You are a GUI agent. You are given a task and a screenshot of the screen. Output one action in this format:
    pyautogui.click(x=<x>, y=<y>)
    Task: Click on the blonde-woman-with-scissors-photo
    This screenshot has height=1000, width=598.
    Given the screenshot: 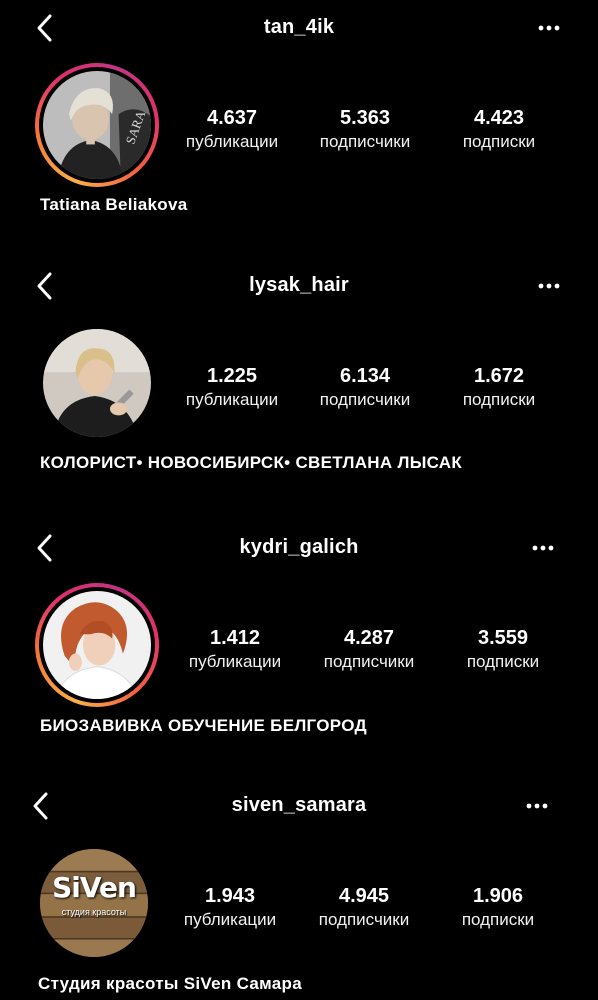 What is the action you would take?
    pyautogui.click(x=97, y=383)
    